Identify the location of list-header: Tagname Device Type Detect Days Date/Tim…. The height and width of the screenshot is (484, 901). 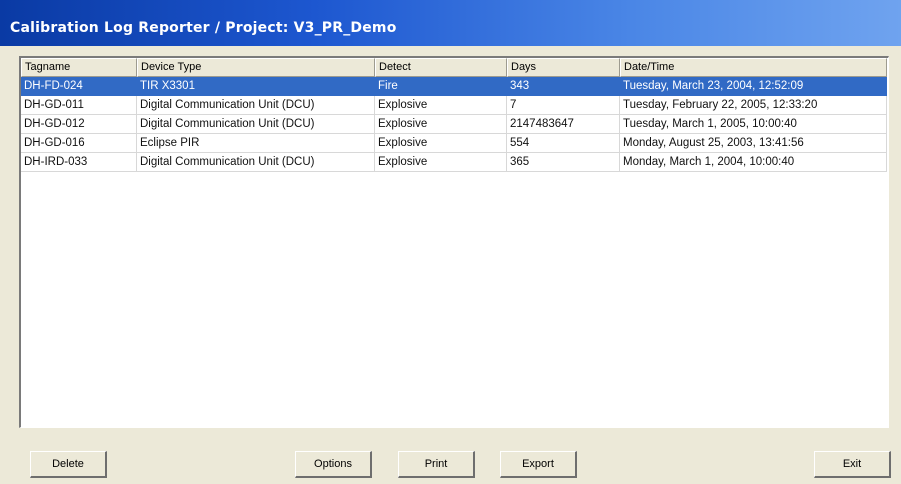
(454, 67).